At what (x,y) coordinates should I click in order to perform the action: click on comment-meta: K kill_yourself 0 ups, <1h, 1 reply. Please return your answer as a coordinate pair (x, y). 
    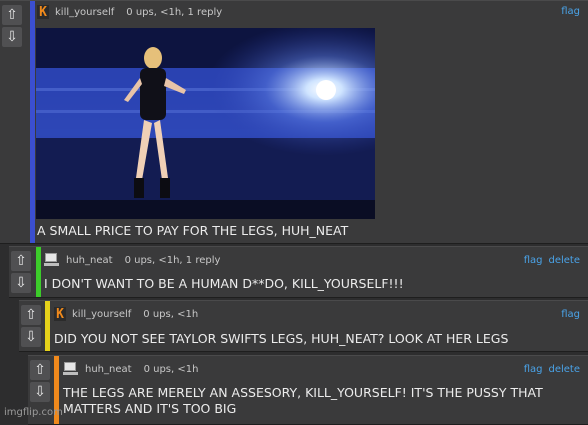
    Looking at the image, I should click on (130, 12).